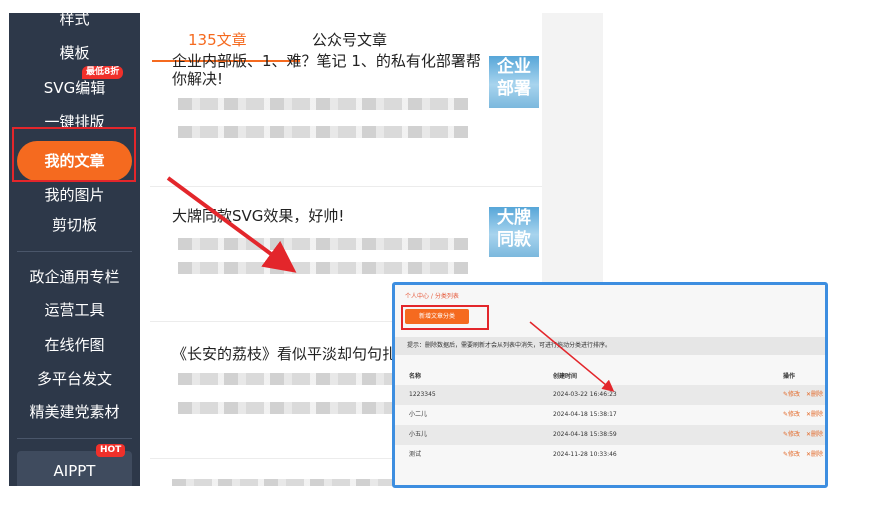 The image size is (878, 513). What do you see at coordinates (231, 224) in the screenshot?
I see `arrow-to-article` at bounding box center [231, 224].